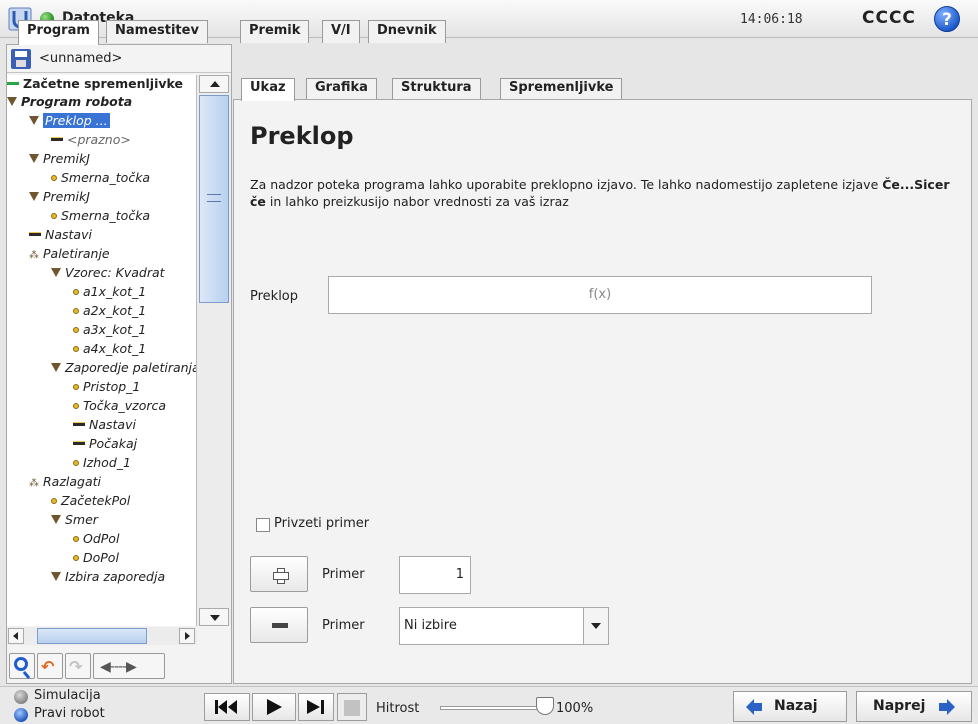 This screenshot has width=978, height=724. I want to click on tab-move: Premik, so click(275, 31).